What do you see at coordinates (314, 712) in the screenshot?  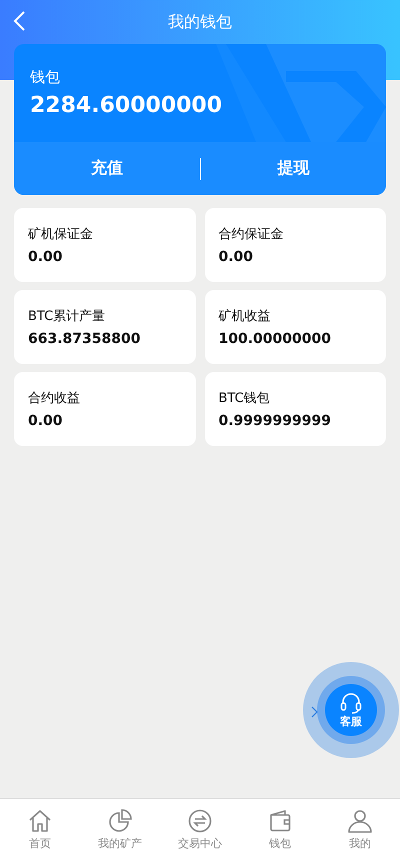 I see `chevron-icon` at bounding box center [314, 712].